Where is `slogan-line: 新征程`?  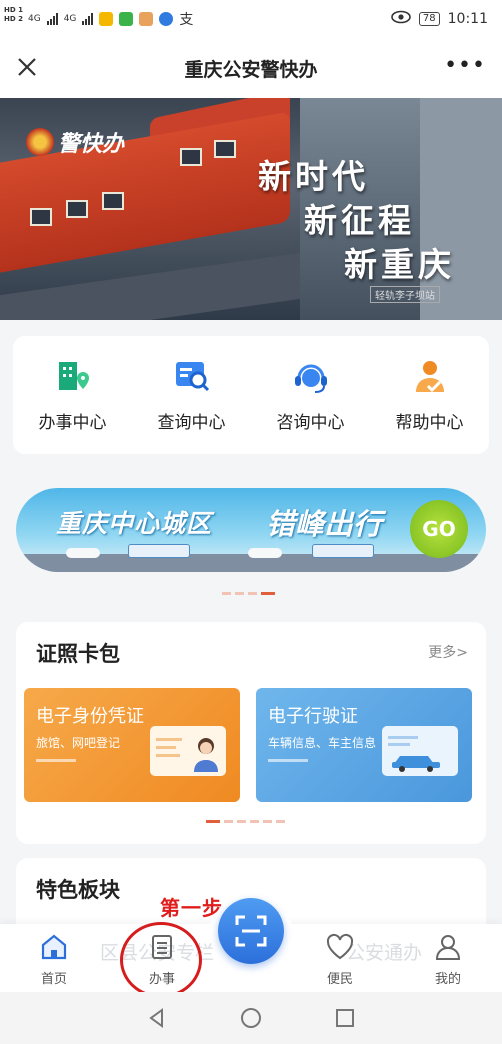
slogan-line: 新征程 is located at coordinates (359, 220).